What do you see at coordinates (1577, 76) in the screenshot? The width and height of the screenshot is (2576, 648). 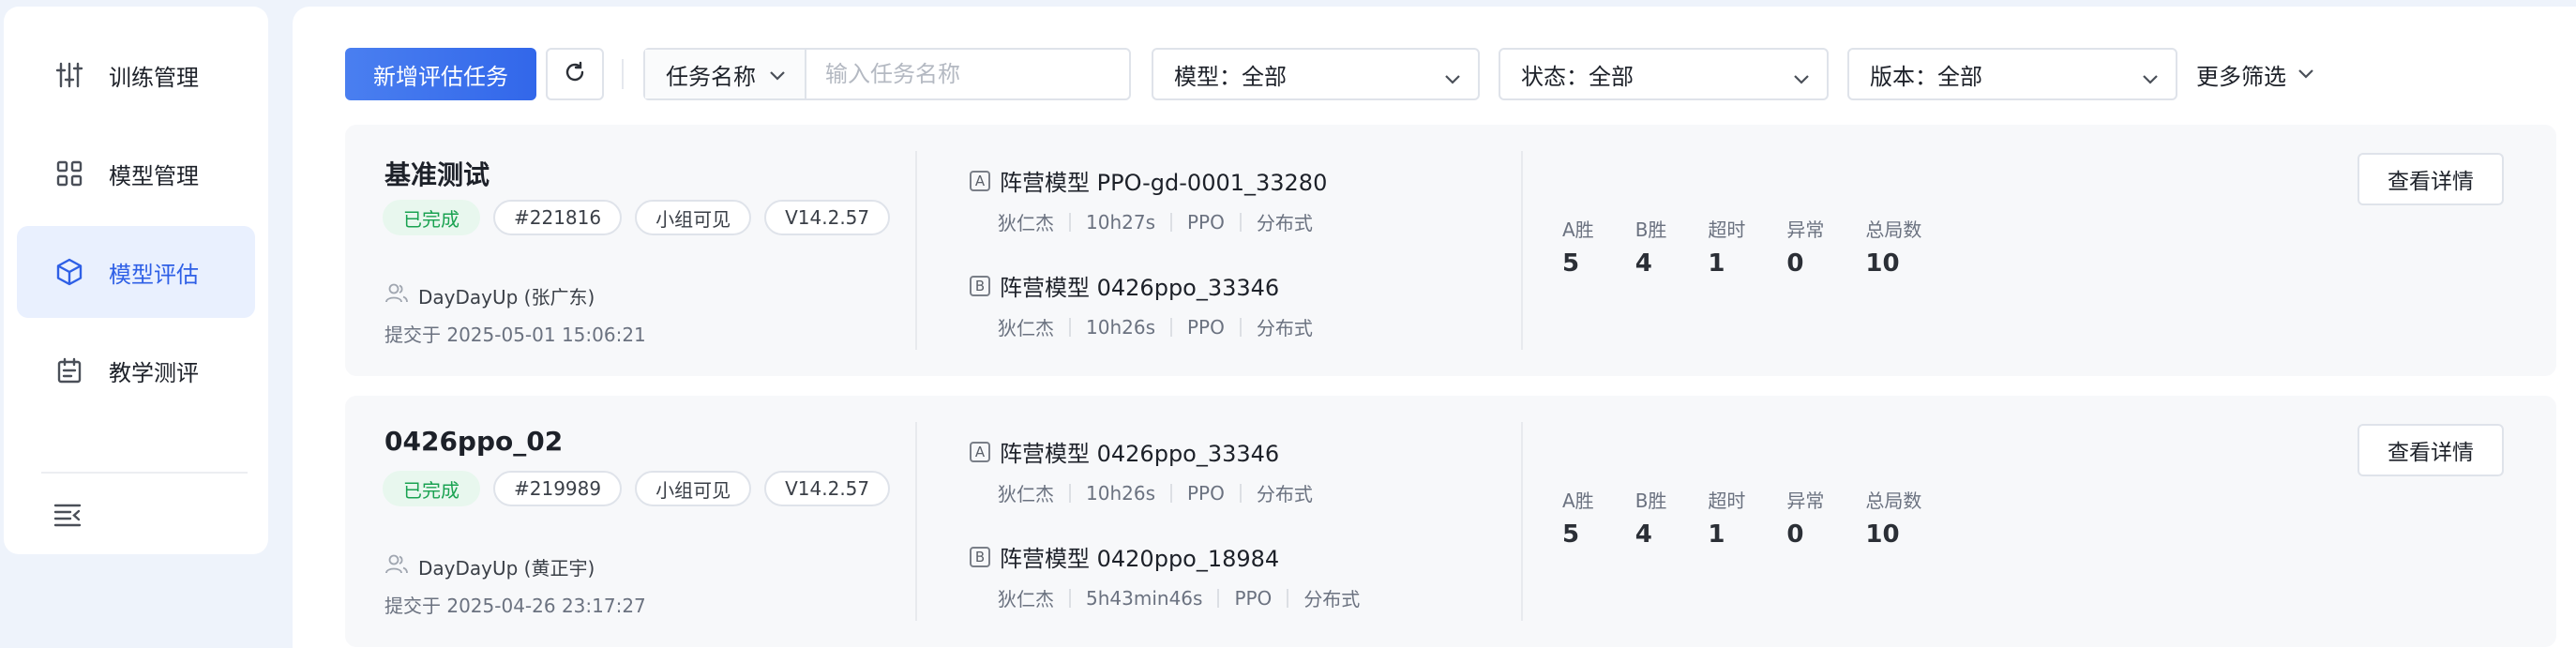 I see `status-filter-label: 状态：全部` at bounding box center [1577, 76].